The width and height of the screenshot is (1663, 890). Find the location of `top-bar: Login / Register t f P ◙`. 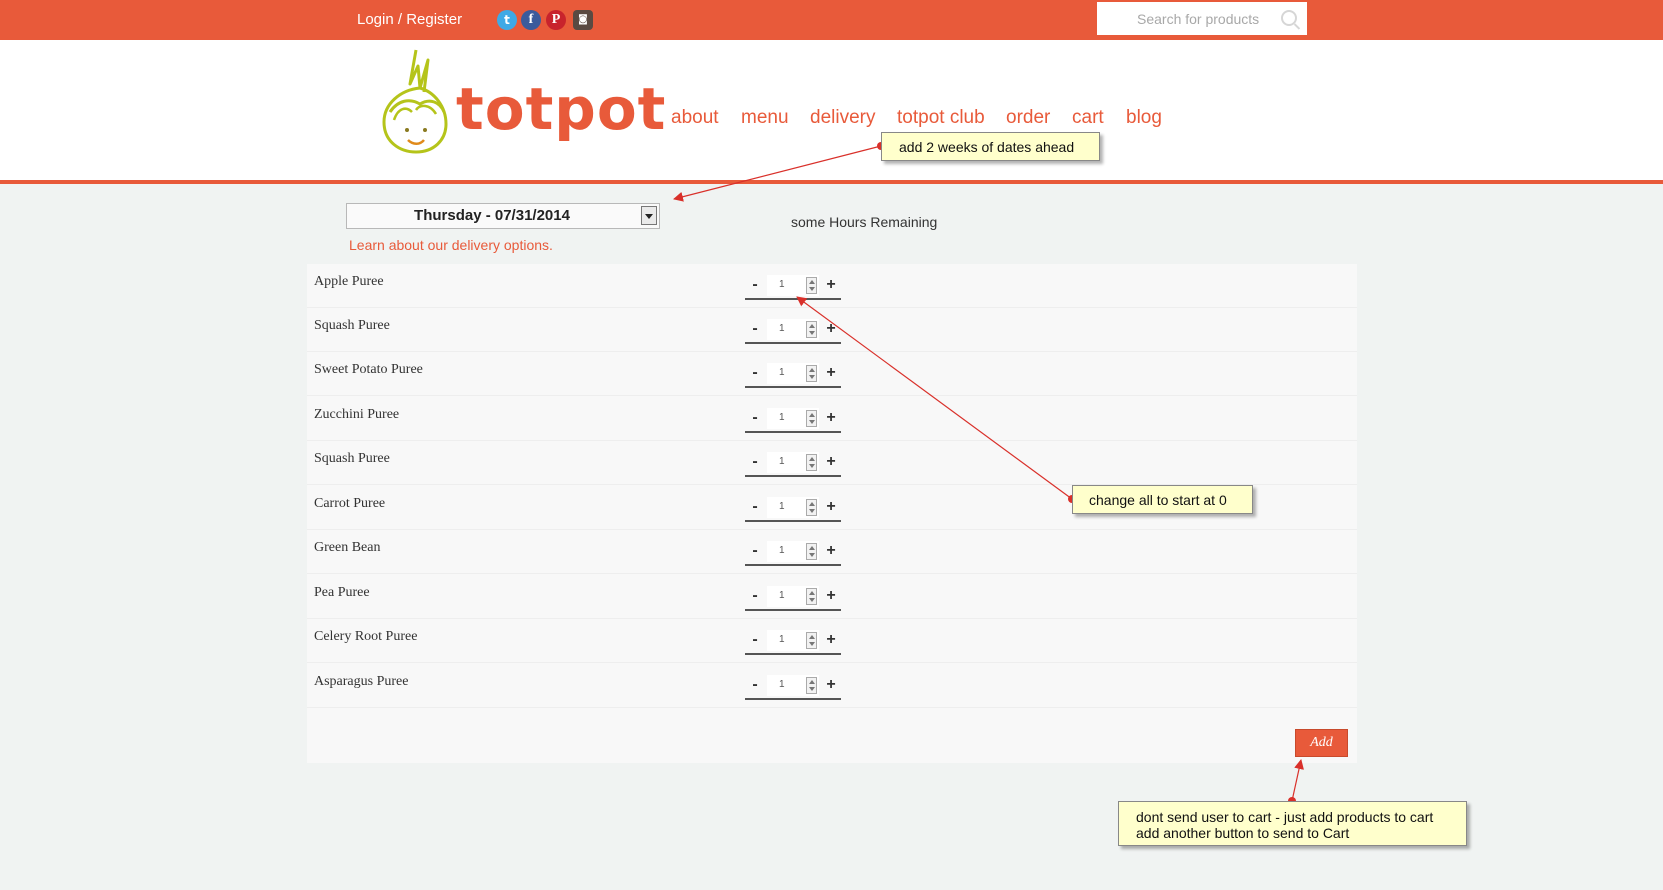

top-bar: Login / Register t f P ◙ is located at coordinates (831, 20).